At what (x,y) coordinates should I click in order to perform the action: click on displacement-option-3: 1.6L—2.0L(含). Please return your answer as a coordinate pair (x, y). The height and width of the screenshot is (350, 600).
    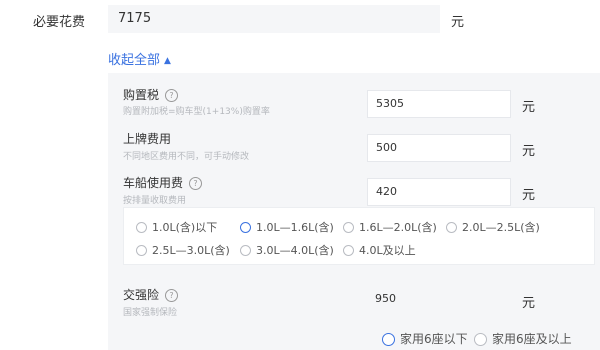
    Looking at the image, I should click on (390, 227).